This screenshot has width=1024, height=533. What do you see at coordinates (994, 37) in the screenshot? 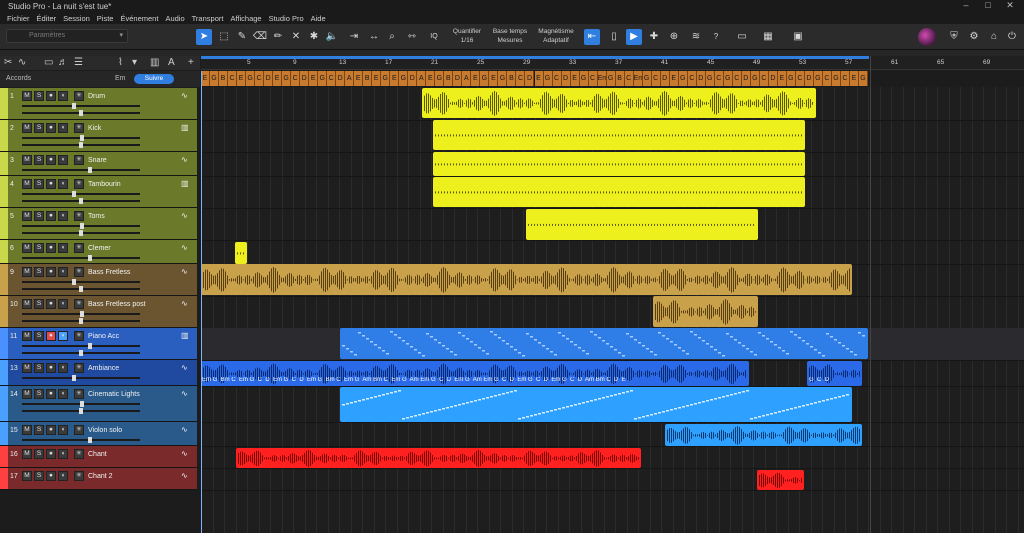
I see `home-icon: ⌂` at bounding box center [994, 37].